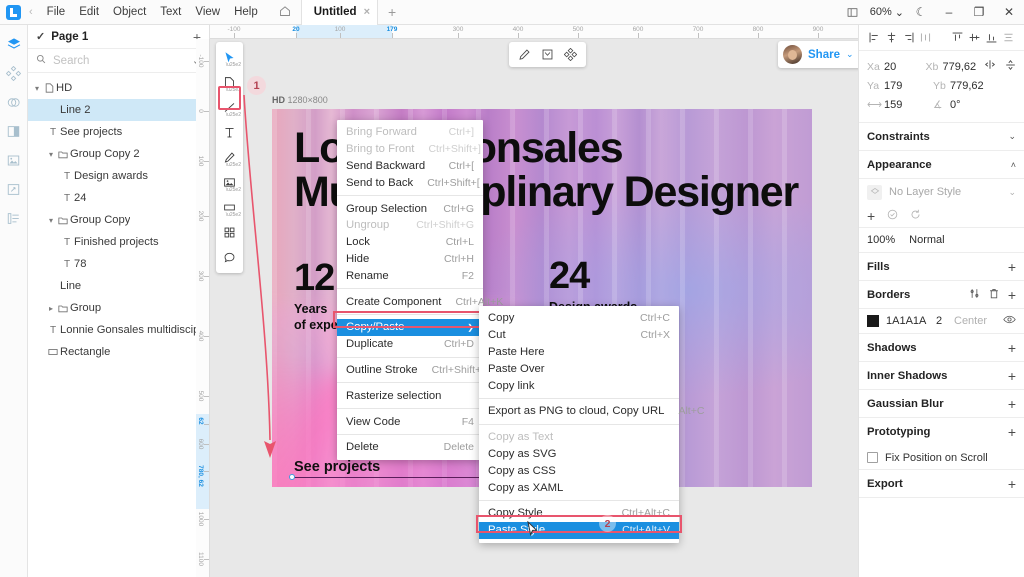 This screenshot has width=1024, height=577. I want to click on pen-tool: \u25e2, so click(229, 157).